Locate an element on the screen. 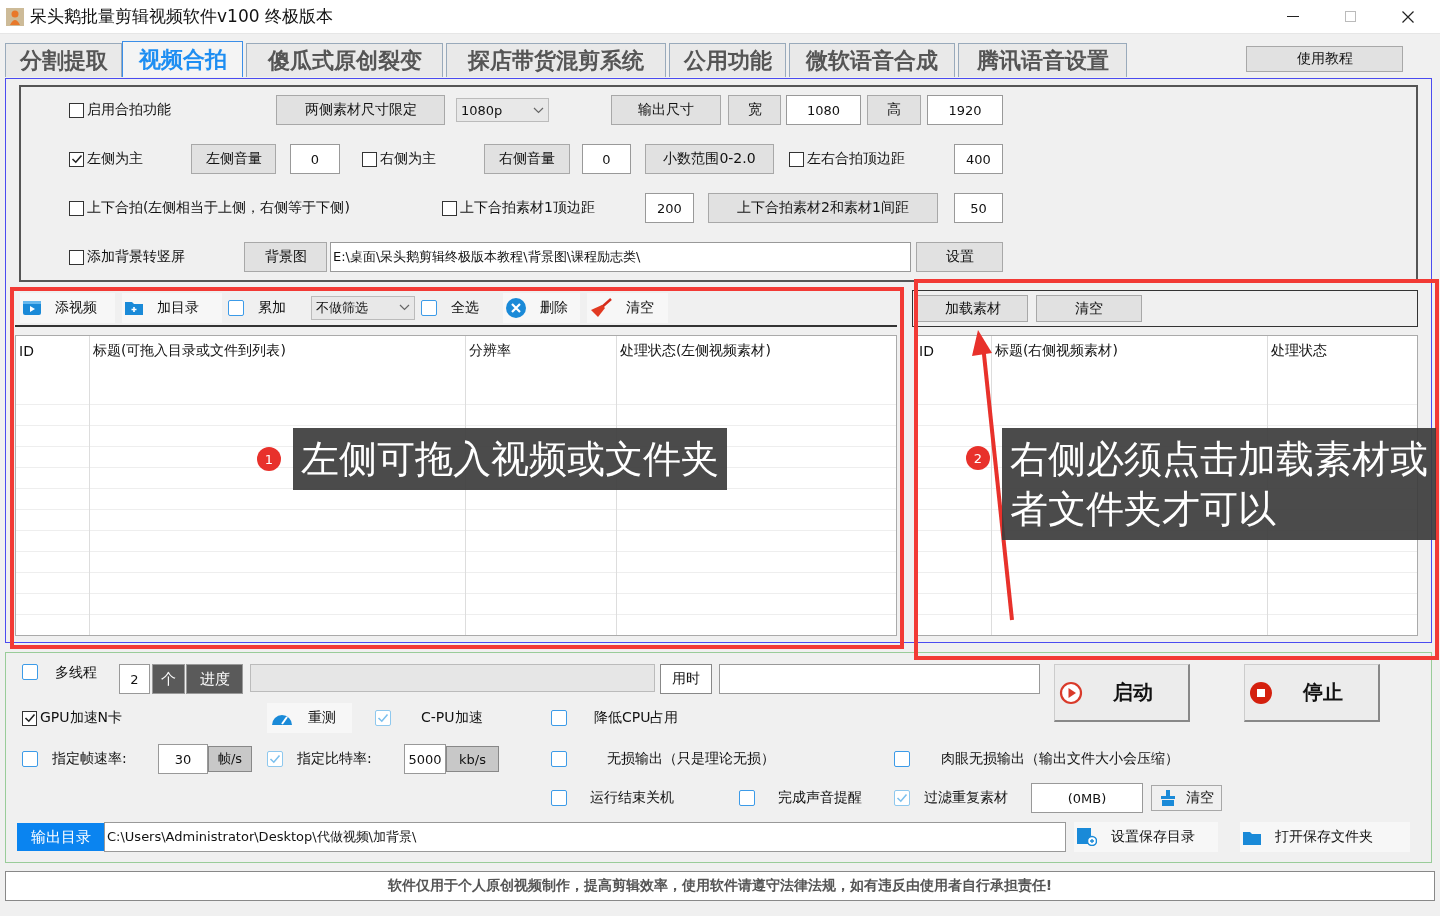 This screenshot has height=916, width=1440. checkbox-label: 肉眼无损输出（输出文件大小会压缩） is located at coordinates (1060, 759).